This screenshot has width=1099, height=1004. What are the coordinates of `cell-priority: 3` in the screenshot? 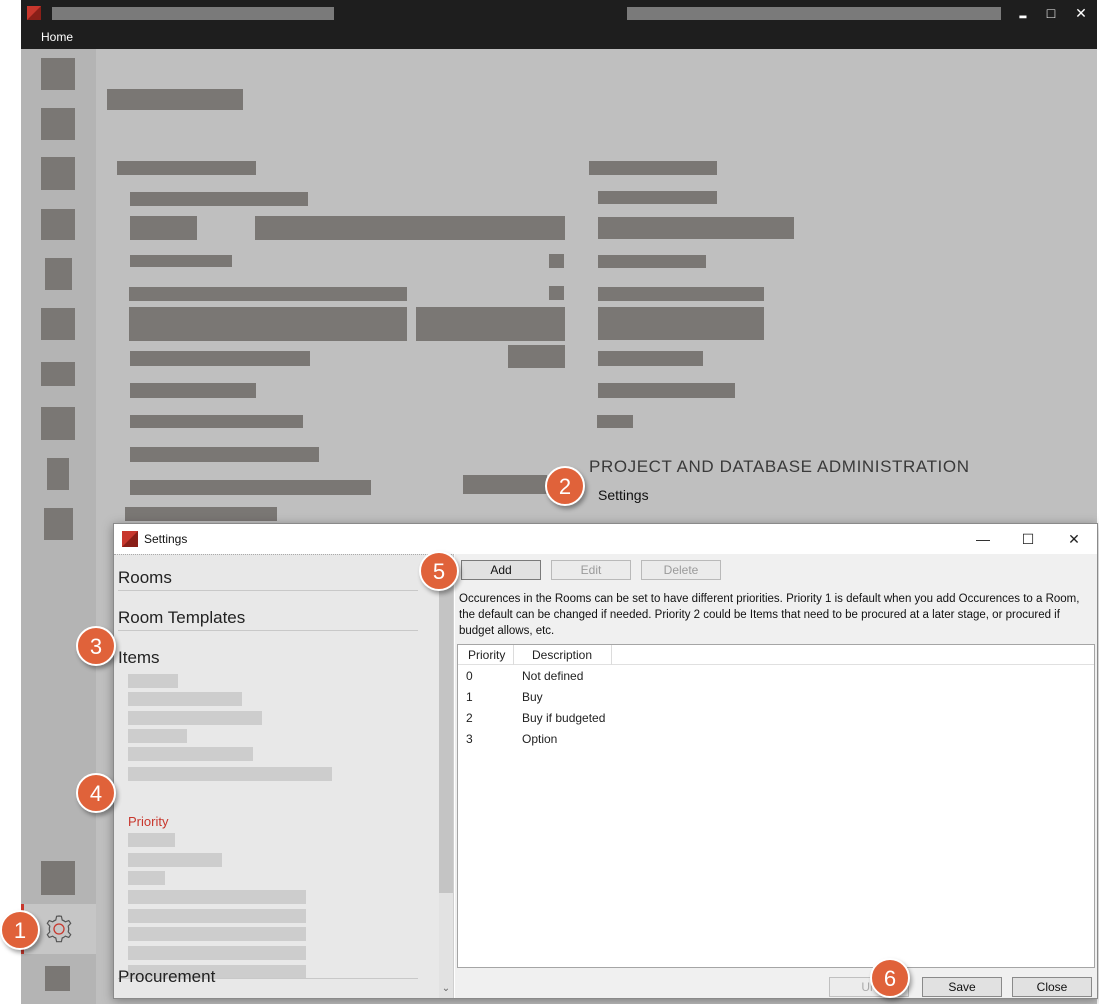 It's located at (469, 739).